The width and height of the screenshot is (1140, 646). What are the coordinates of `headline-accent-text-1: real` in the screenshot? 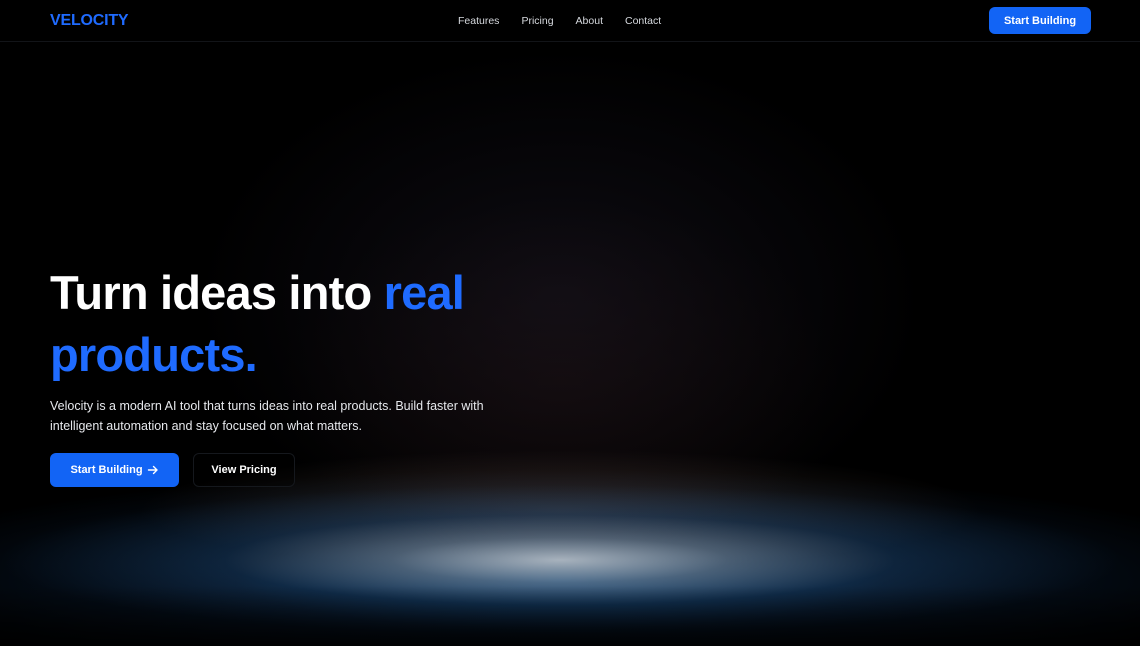 It's located at (424, 292).